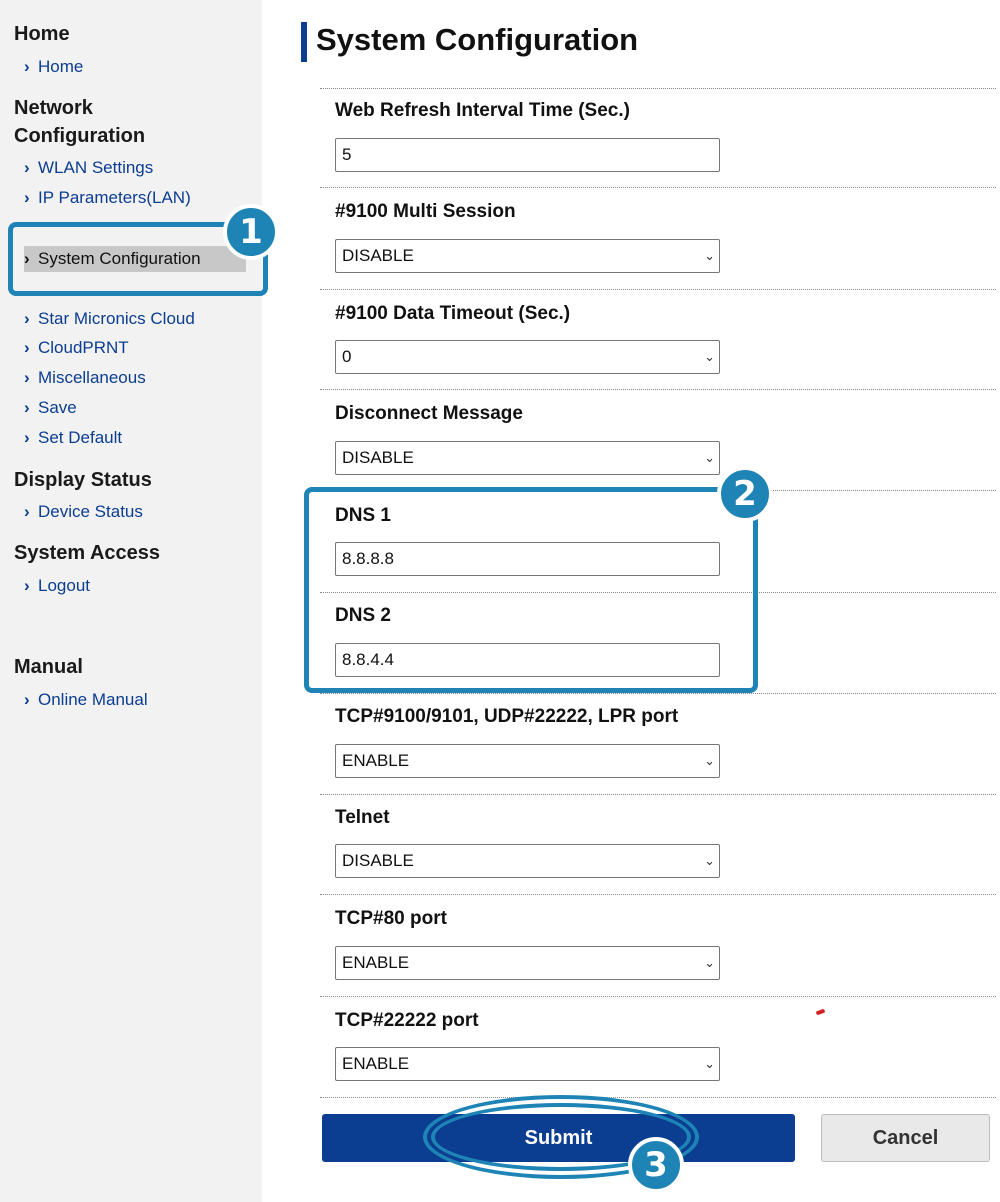 The width and height of the screenshot is (1000, 1202). What do you see at coordinates (477, 39) in the screenshot?
I see `page-title: System Configuration` at bounding box center [477, 39].